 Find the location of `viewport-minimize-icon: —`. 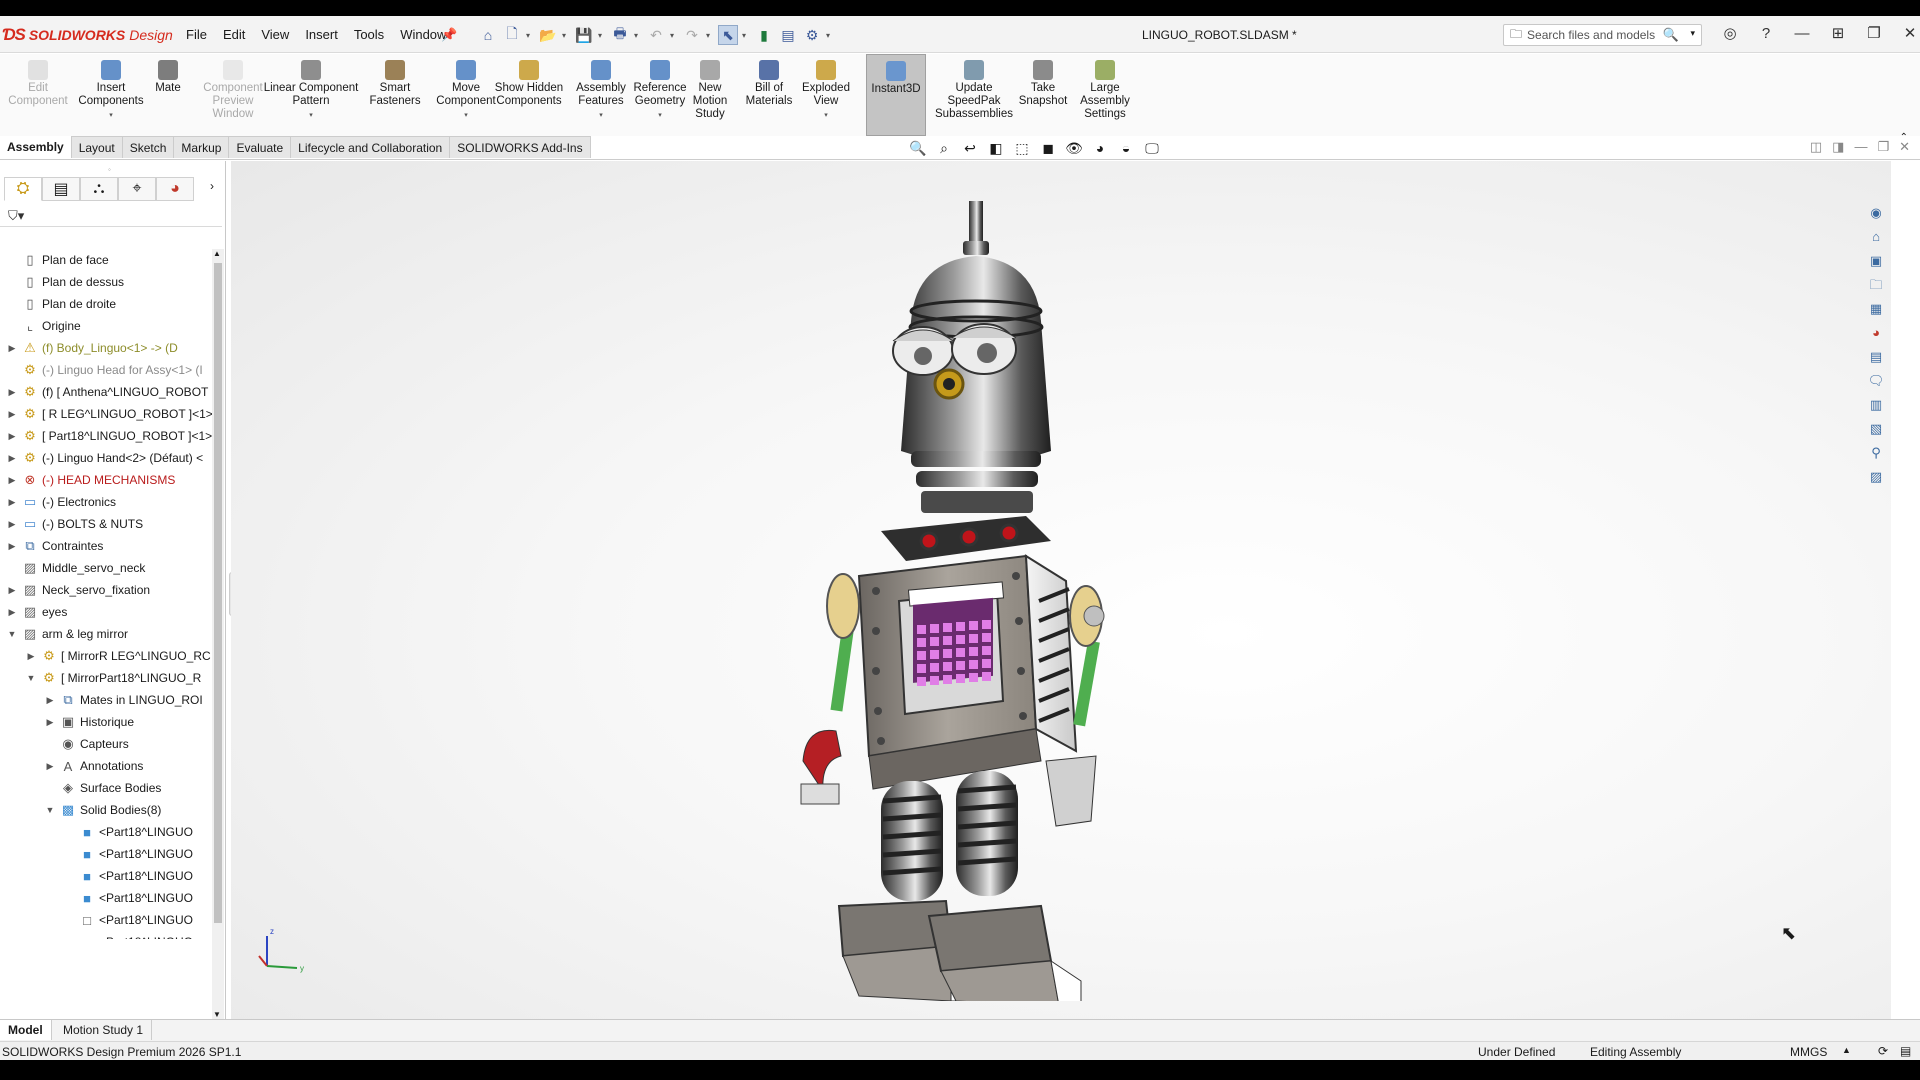

viewport-minimize-icon: — is located at coordinates (1860, 147).